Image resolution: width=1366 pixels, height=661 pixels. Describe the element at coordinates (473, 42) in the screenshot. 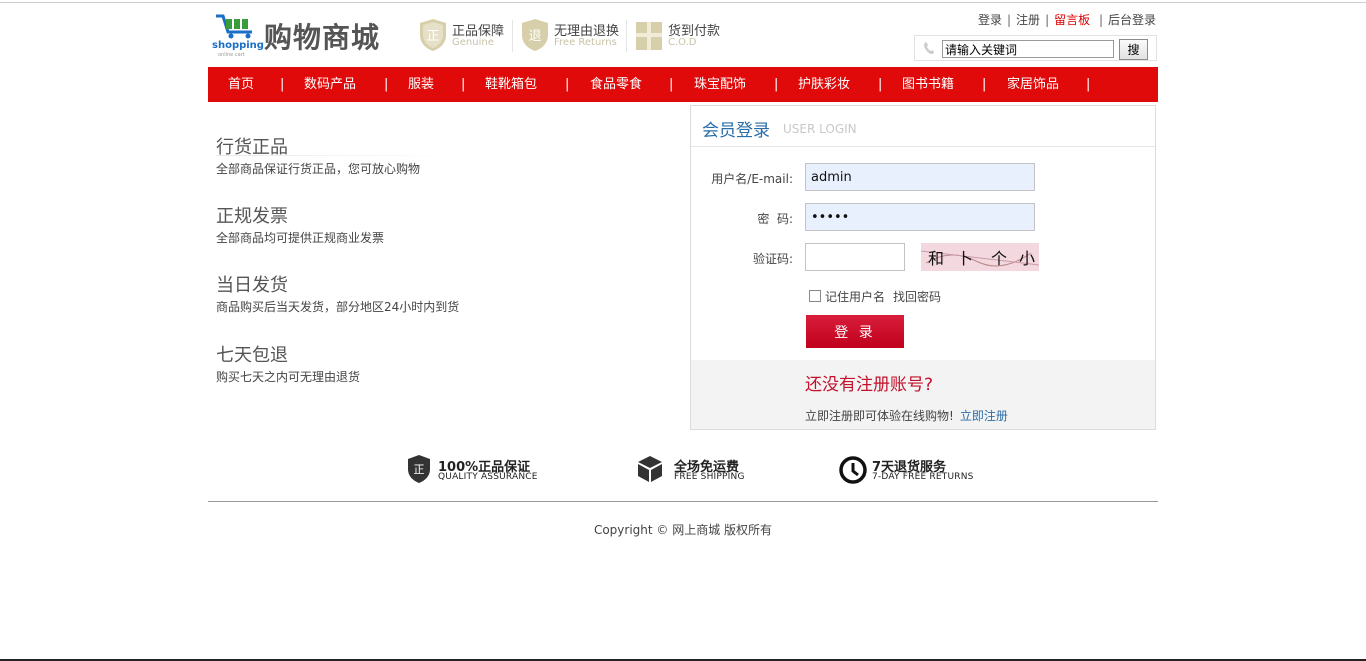

I see `badge-subtitle: Genuine` at that location.